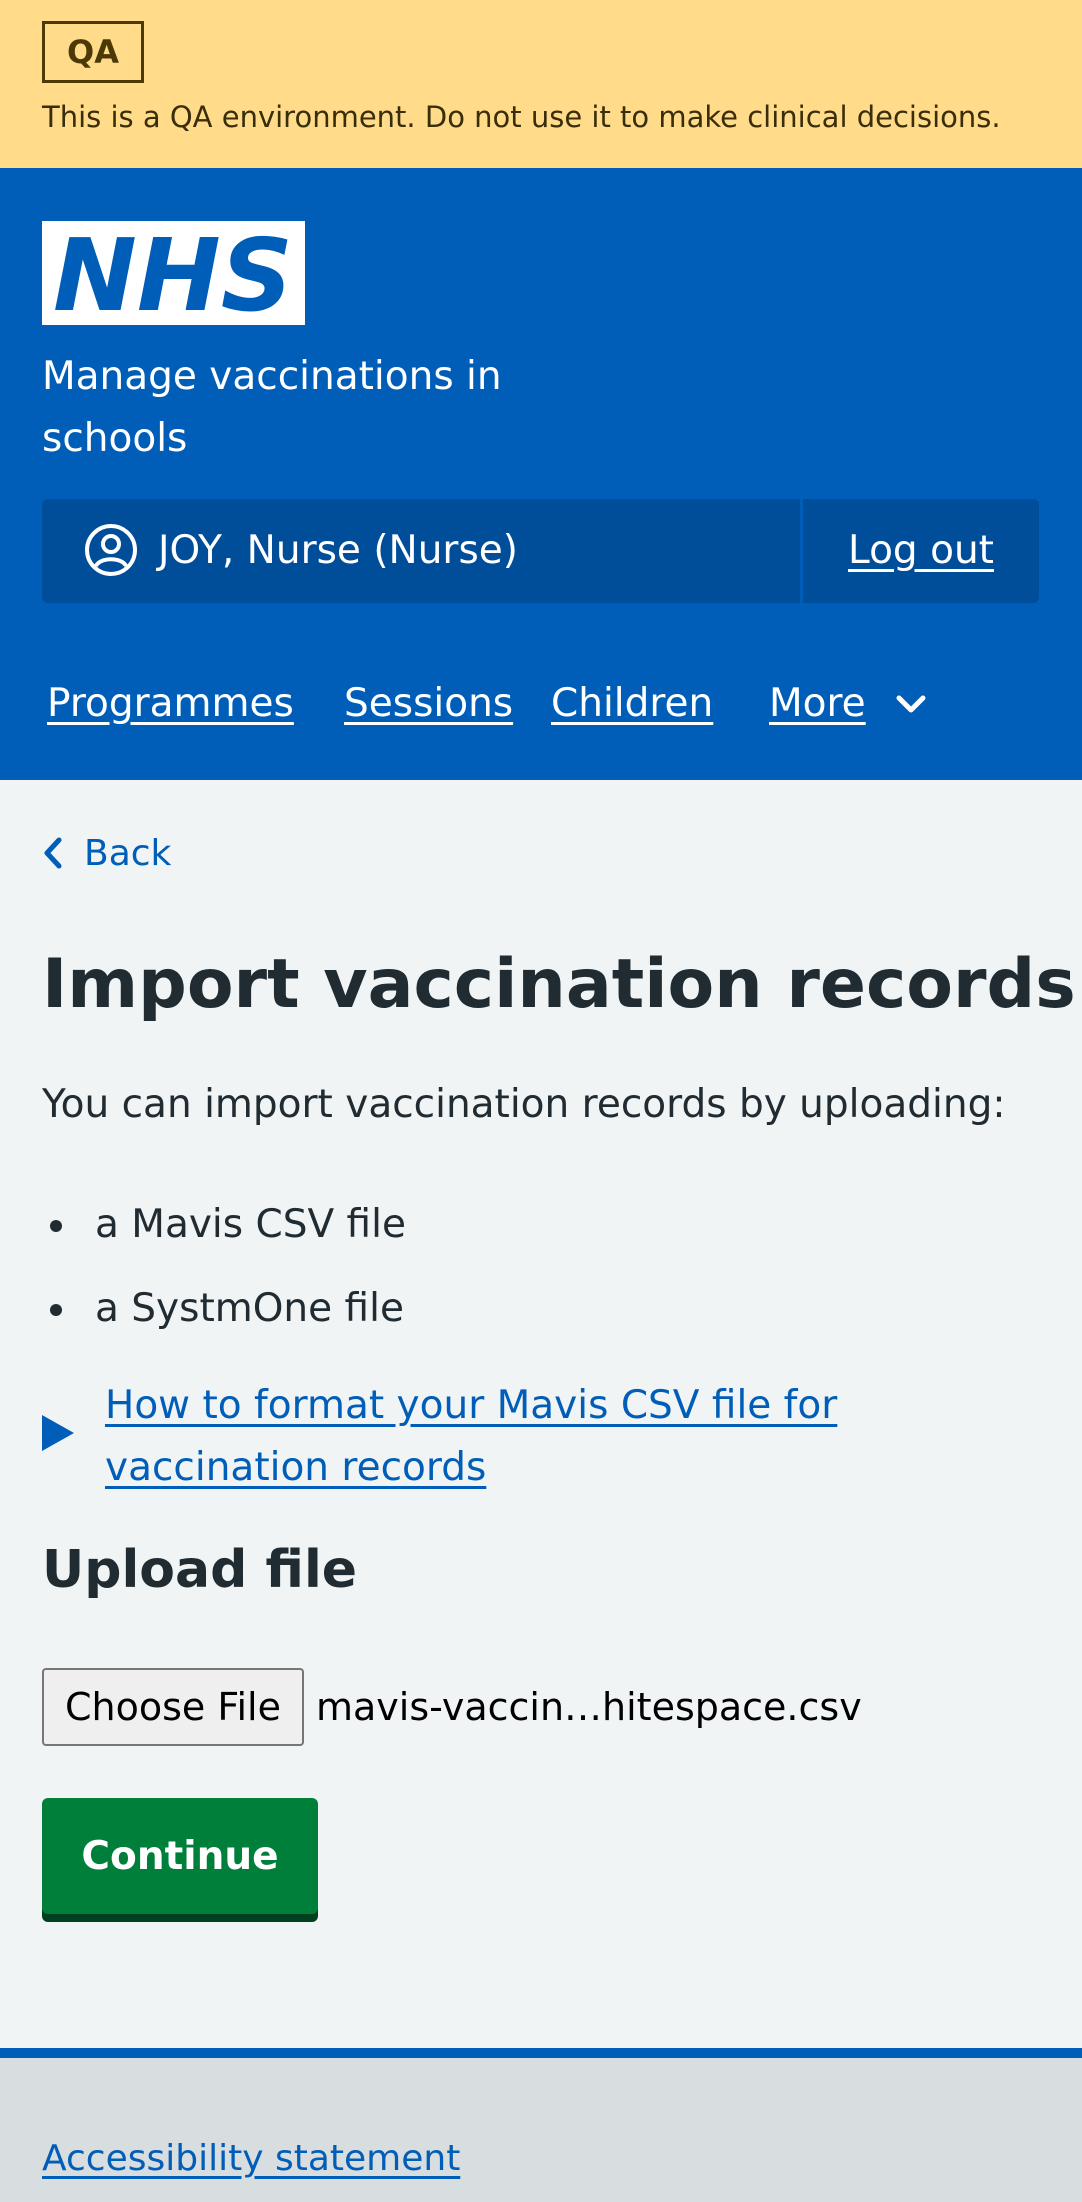 The width and height of the screenshot is (1082, 2202). Describe the element at coordinates (541, 2125) in the screenshot. I see `site-footer: Accessibility statement` at that location.